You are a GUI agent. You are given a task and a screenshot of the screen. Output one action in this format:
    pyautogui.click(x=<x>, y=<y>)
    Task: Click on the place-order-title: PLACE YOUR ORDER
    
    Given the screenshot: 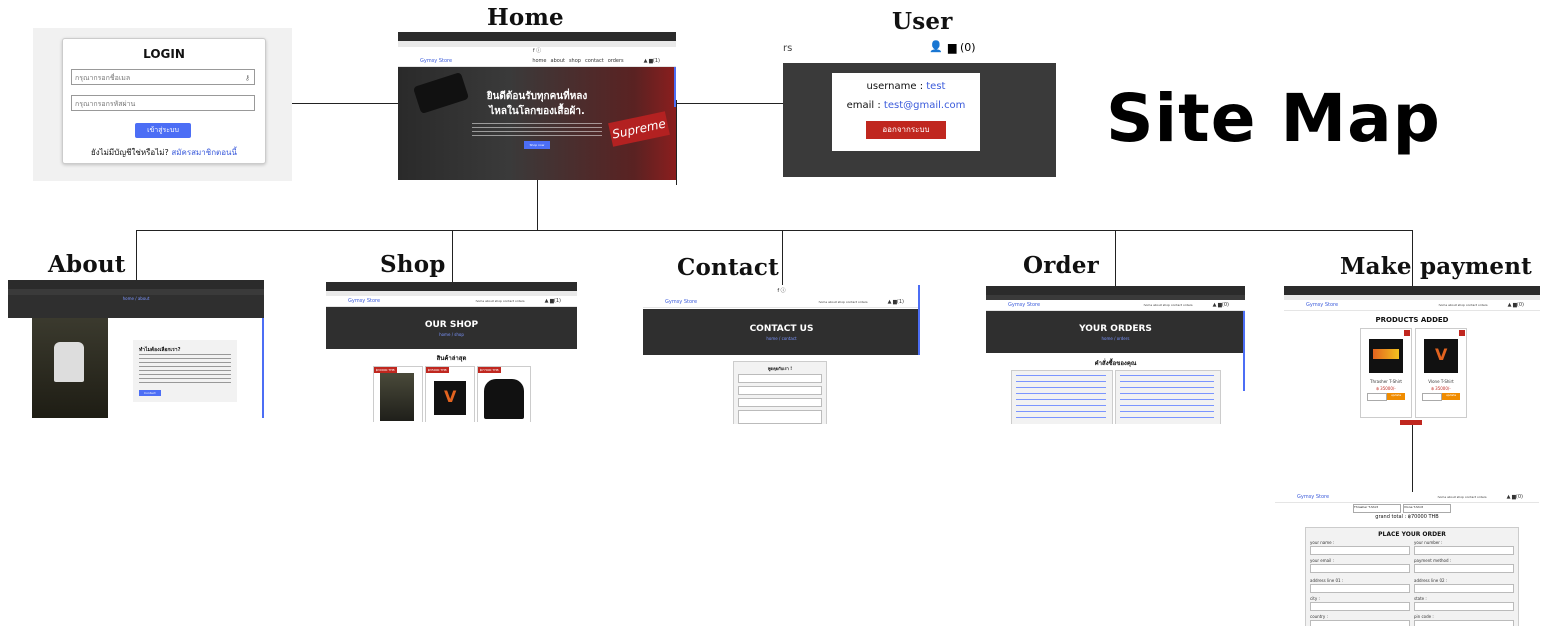 What is the action you would take?
    pyautogui.click(x=1412, y=534)
    